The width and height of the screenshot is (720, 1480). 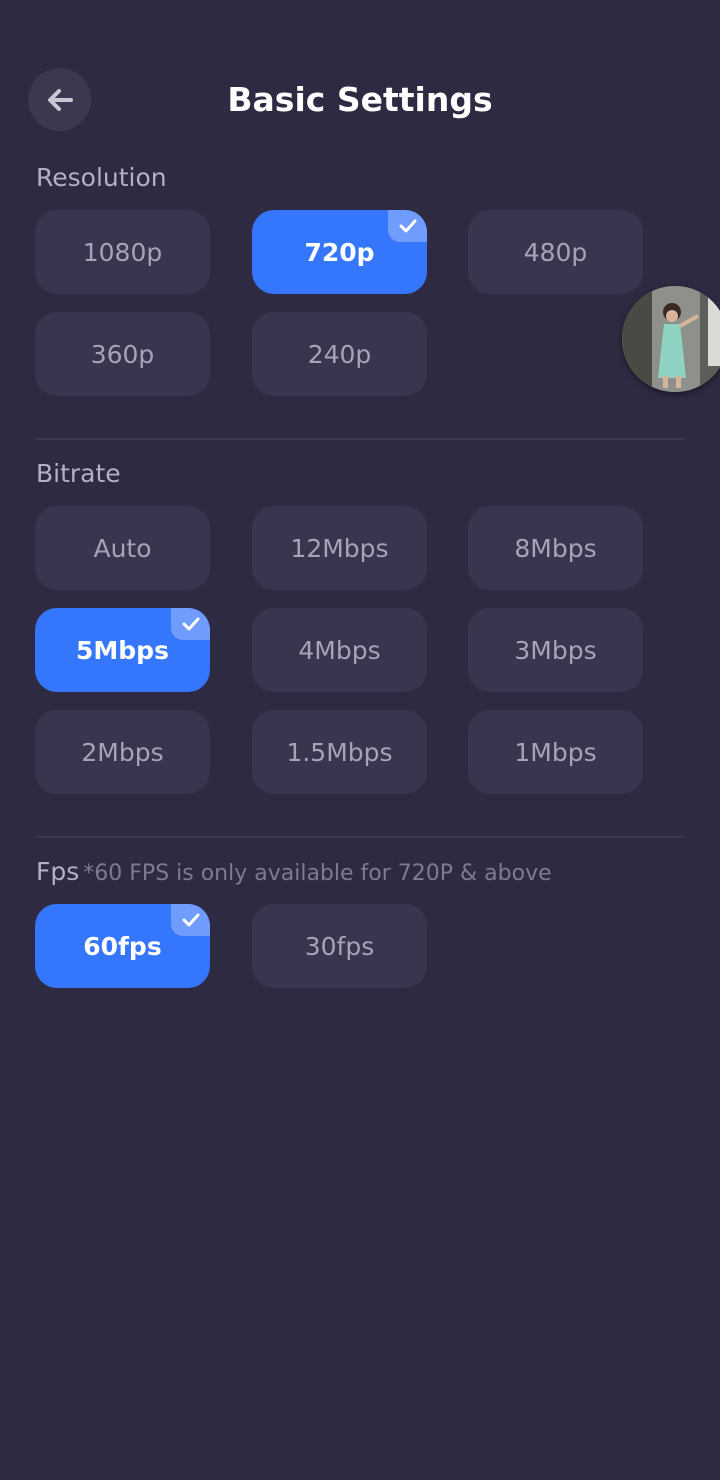 I want to click on bitrate-option-8mbps: 8Mbps, so click(x=555, y=548).